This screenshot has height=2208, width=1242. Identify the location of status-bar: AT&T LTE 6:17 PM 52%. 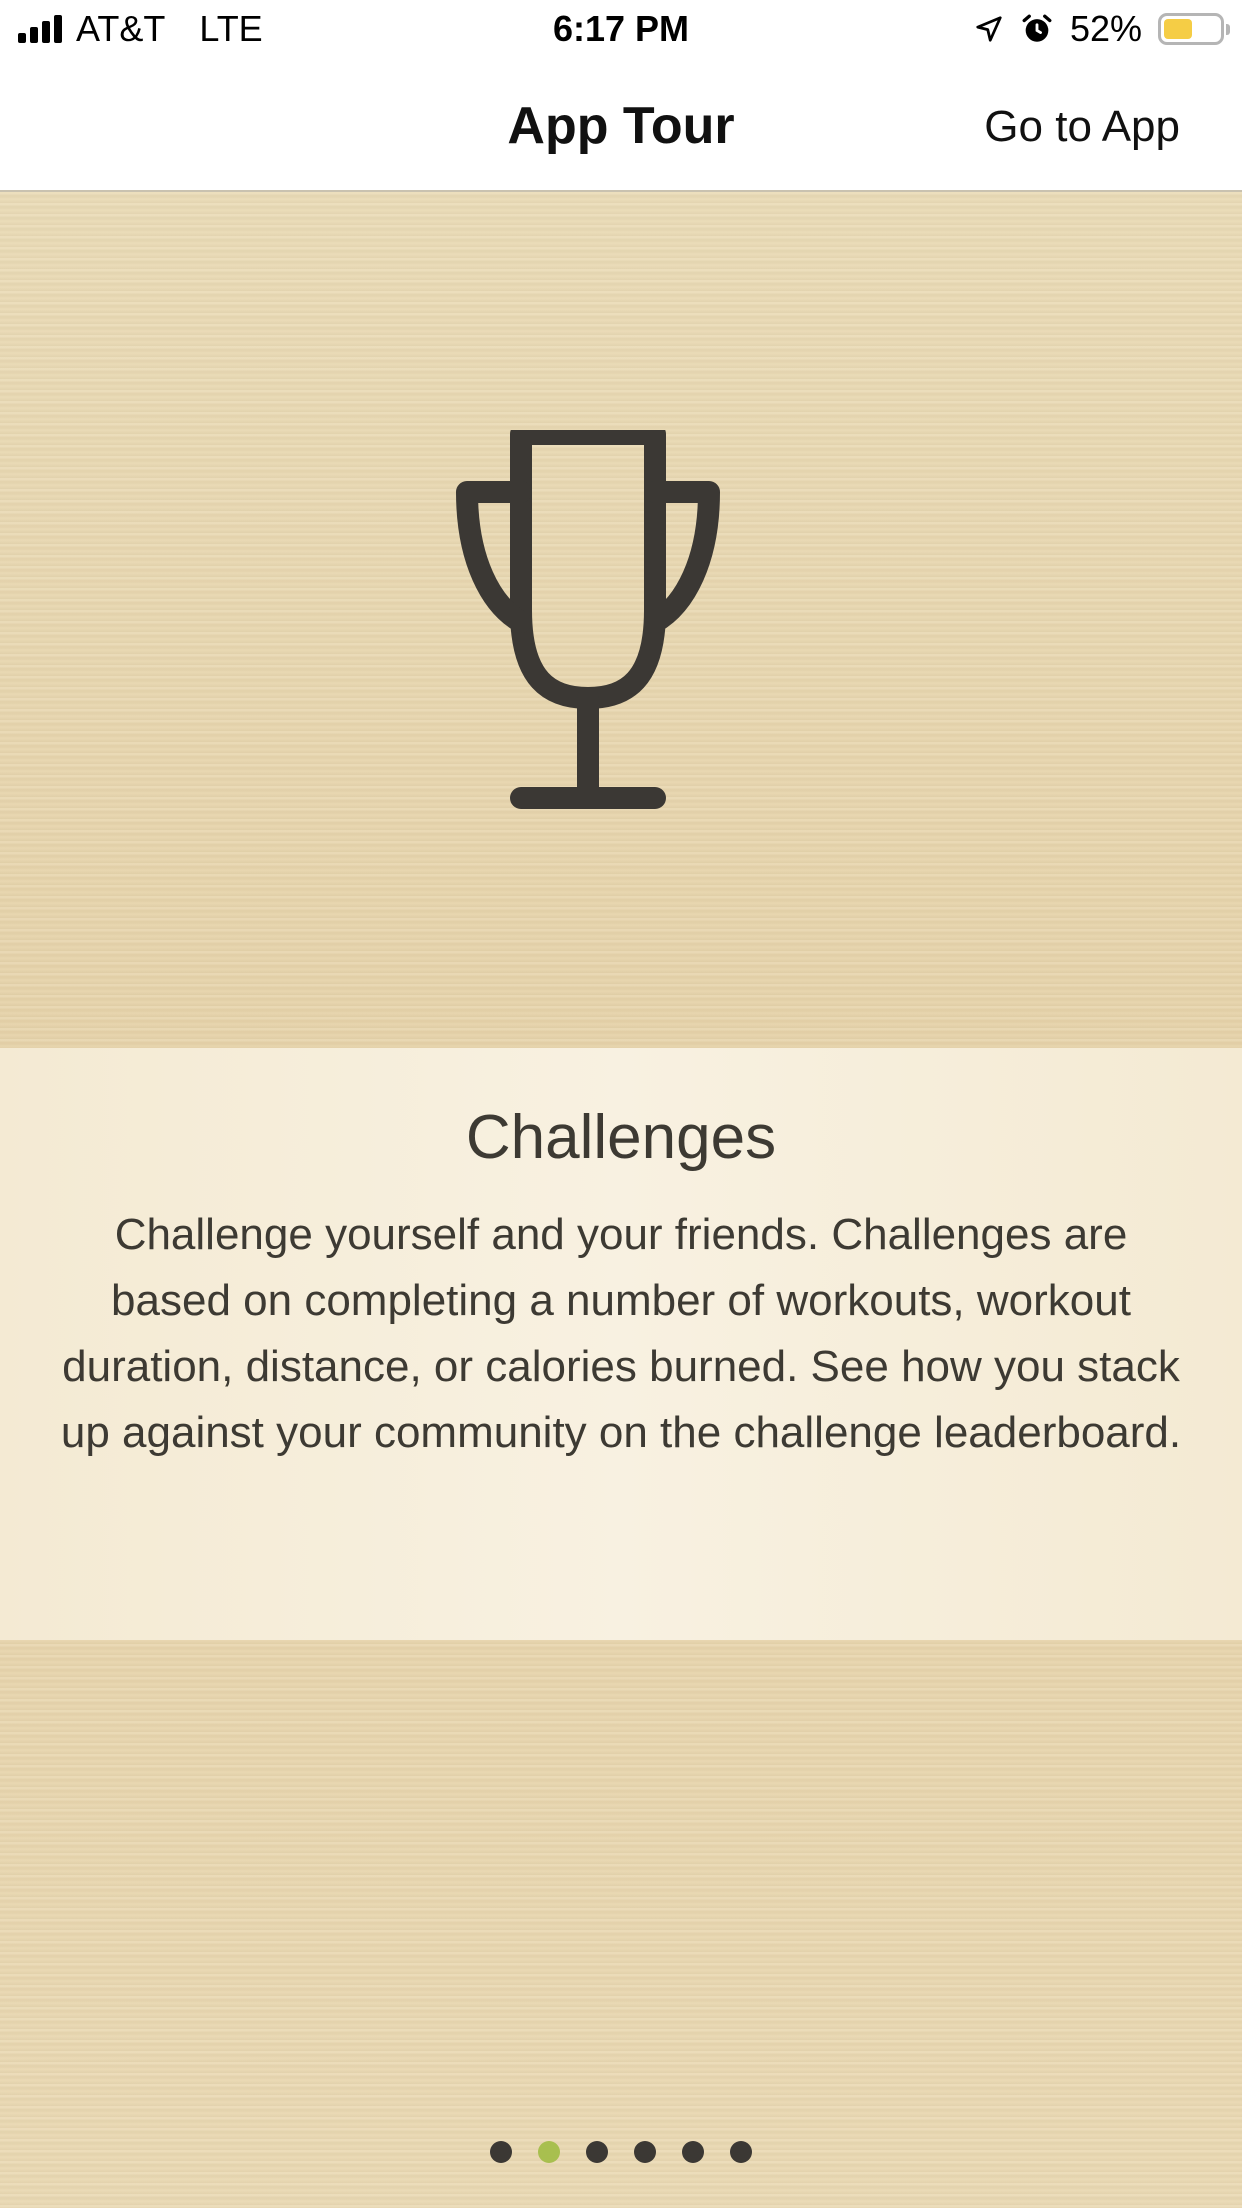
(621, 31).